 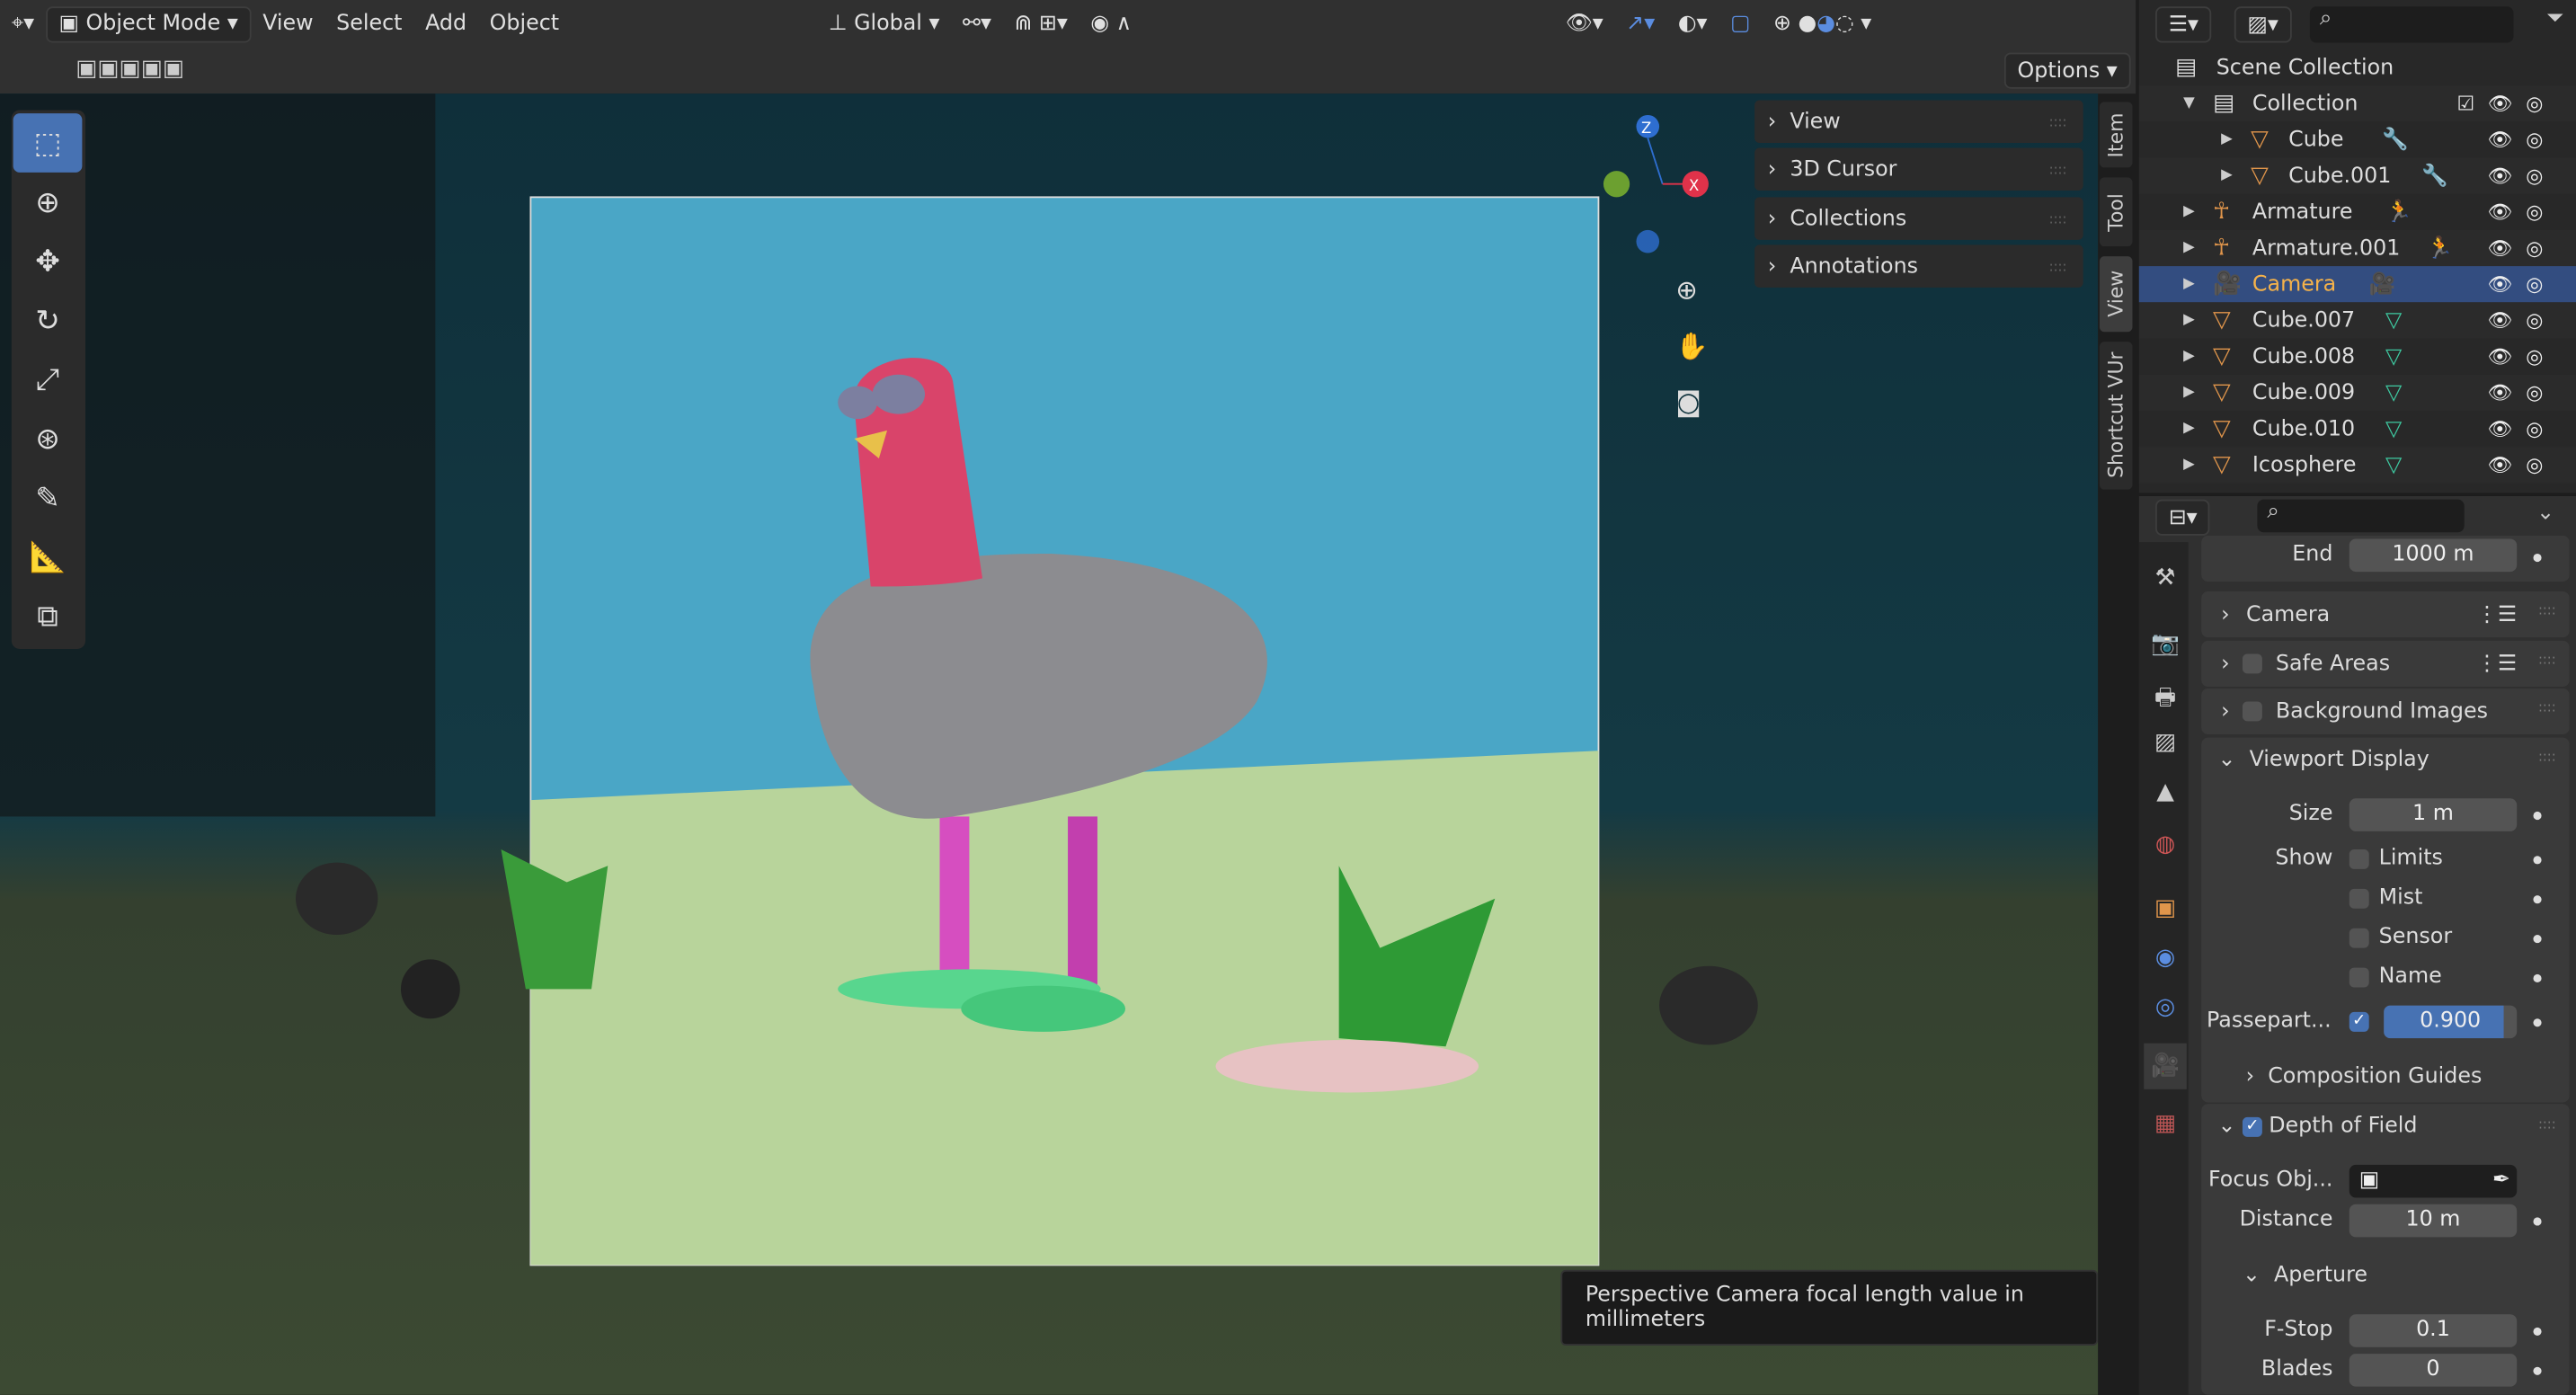 What do you see at coordinates (2183, 24) in the screenshot?
I see `display-mode-dropdown: ☰▾` at bounding box center [2183, 24].